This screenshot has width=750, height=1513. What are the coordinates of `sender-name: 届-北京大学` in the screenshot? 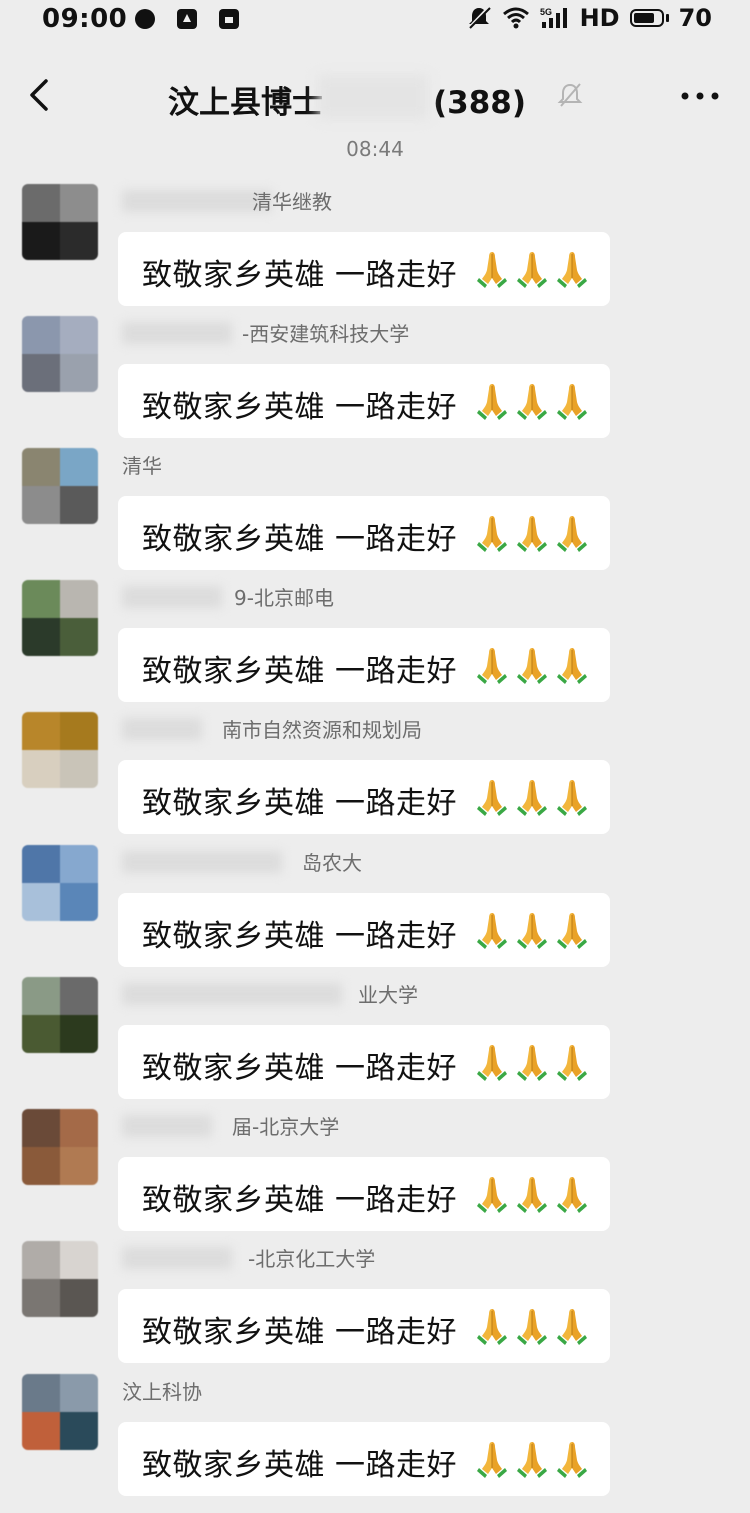 It's located at (286, 1127).